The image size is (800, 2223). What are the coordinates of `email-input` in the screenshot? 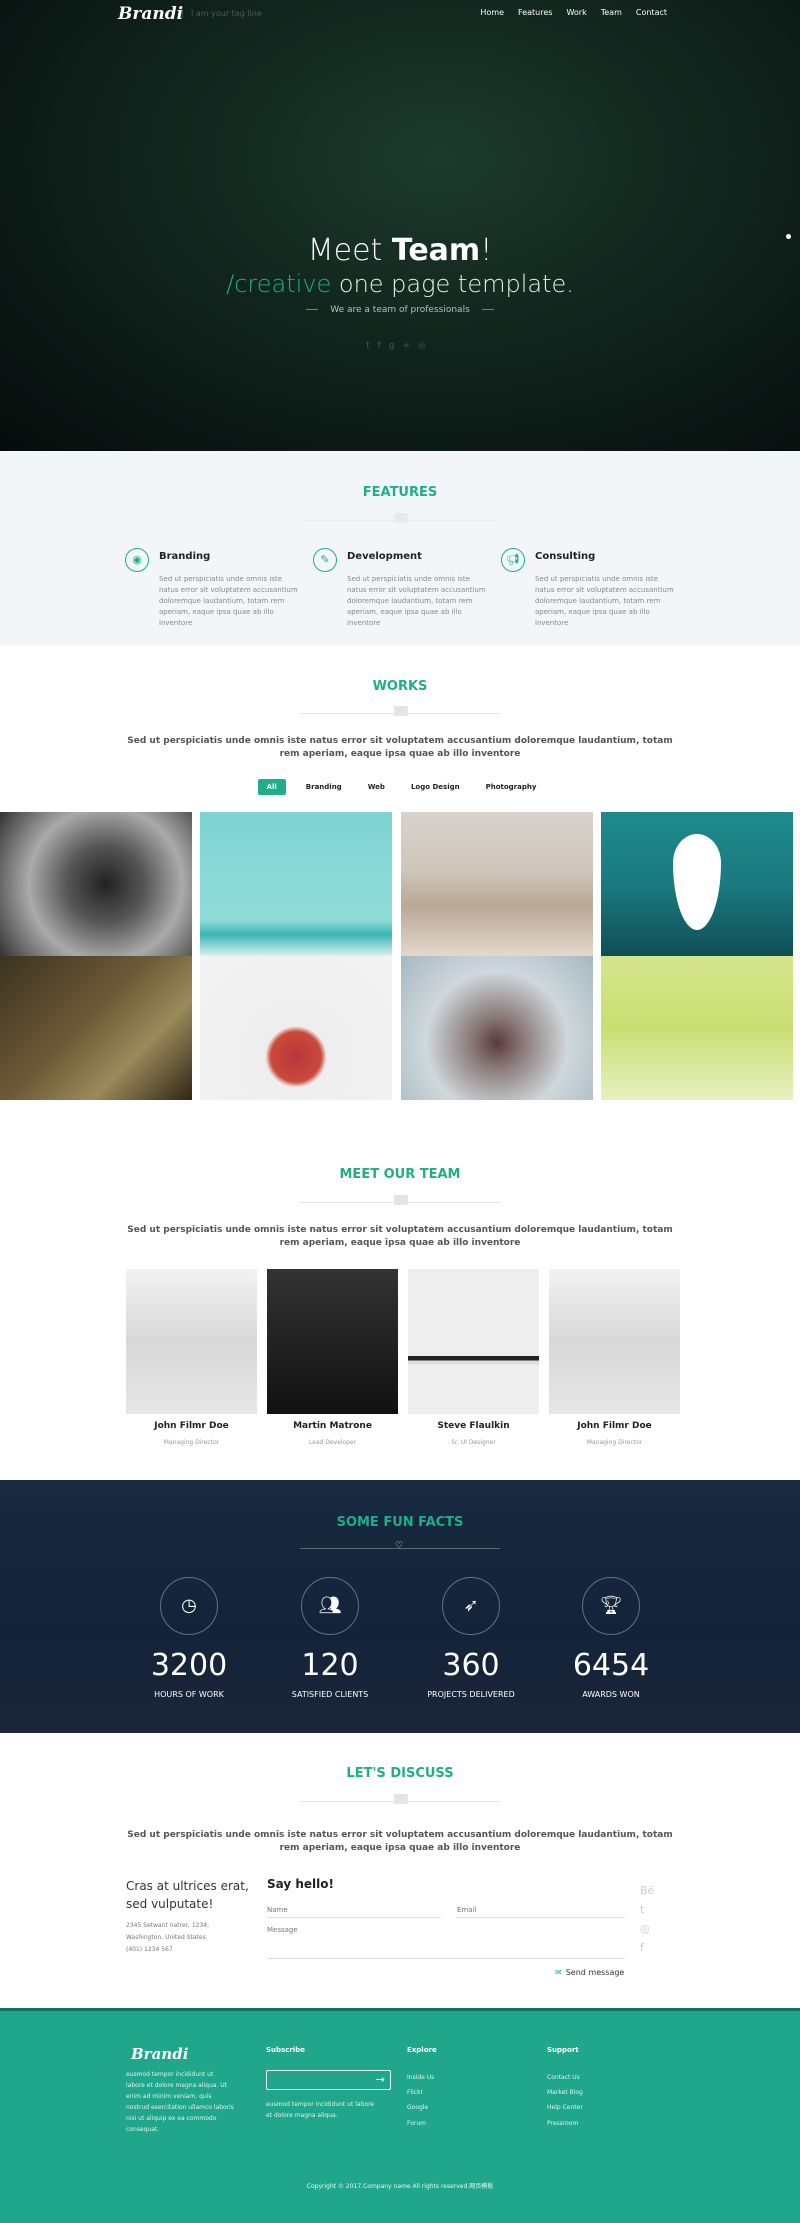 It's located at (541, 1910).